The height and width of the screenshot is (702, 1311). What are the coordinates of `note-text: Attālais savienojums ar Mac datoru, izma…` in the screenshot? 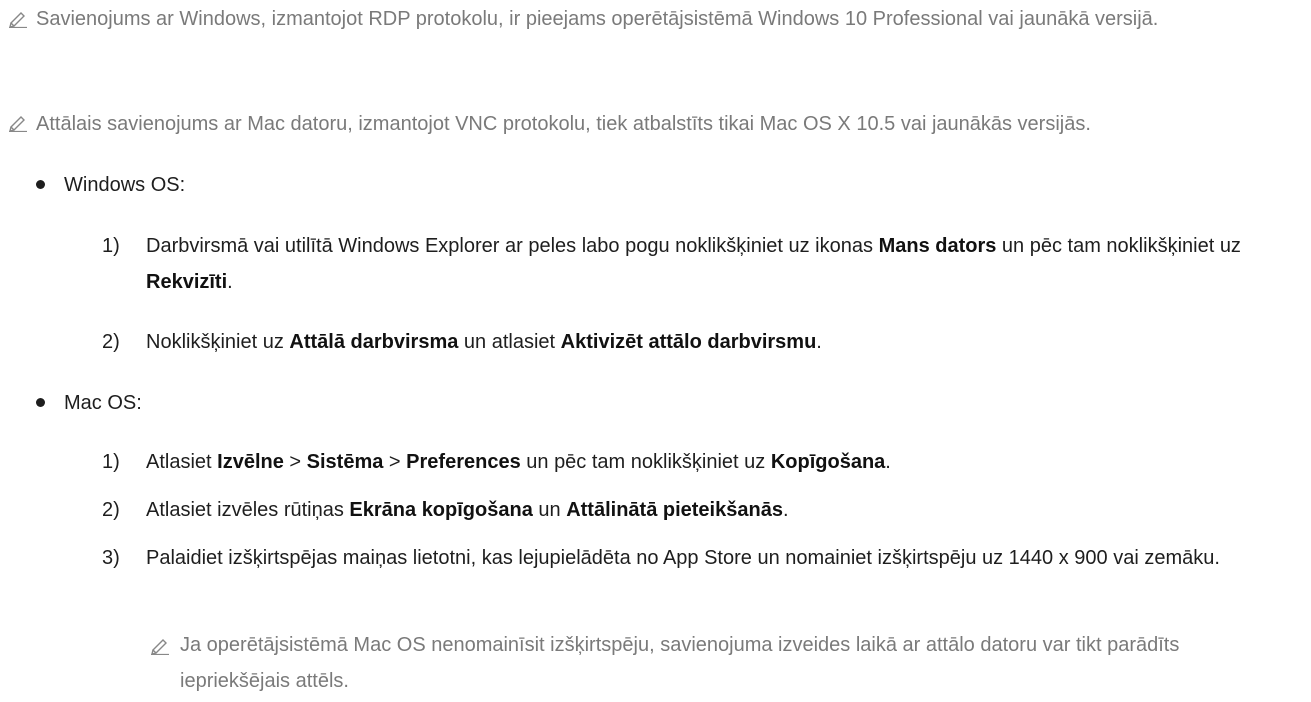 It's located at (563, 124).